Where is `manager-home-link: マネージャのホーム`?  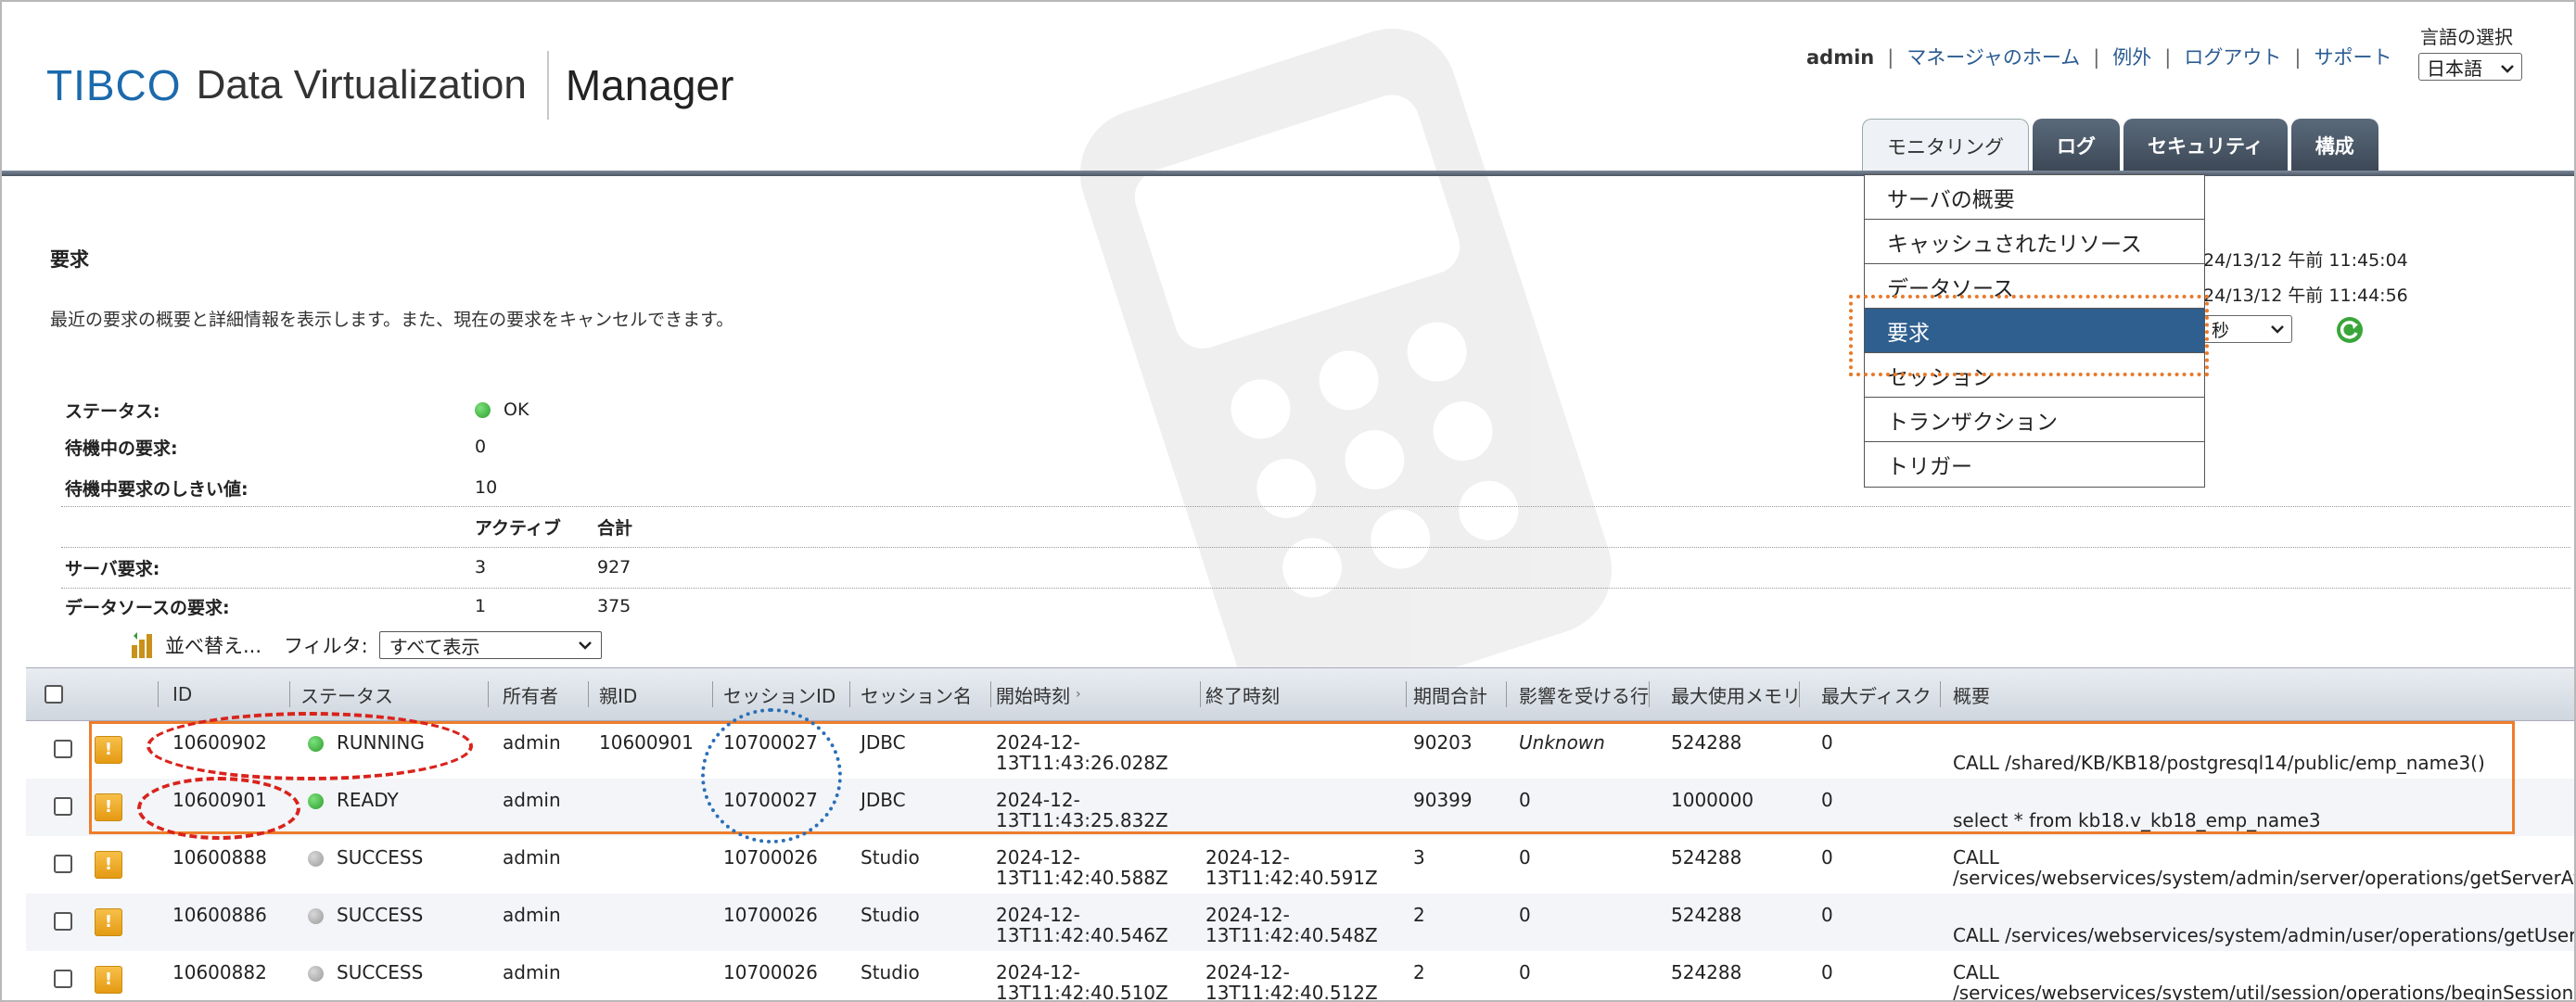 manager-home-link: マネージャのホーム is located at coordinates (1993, 58).